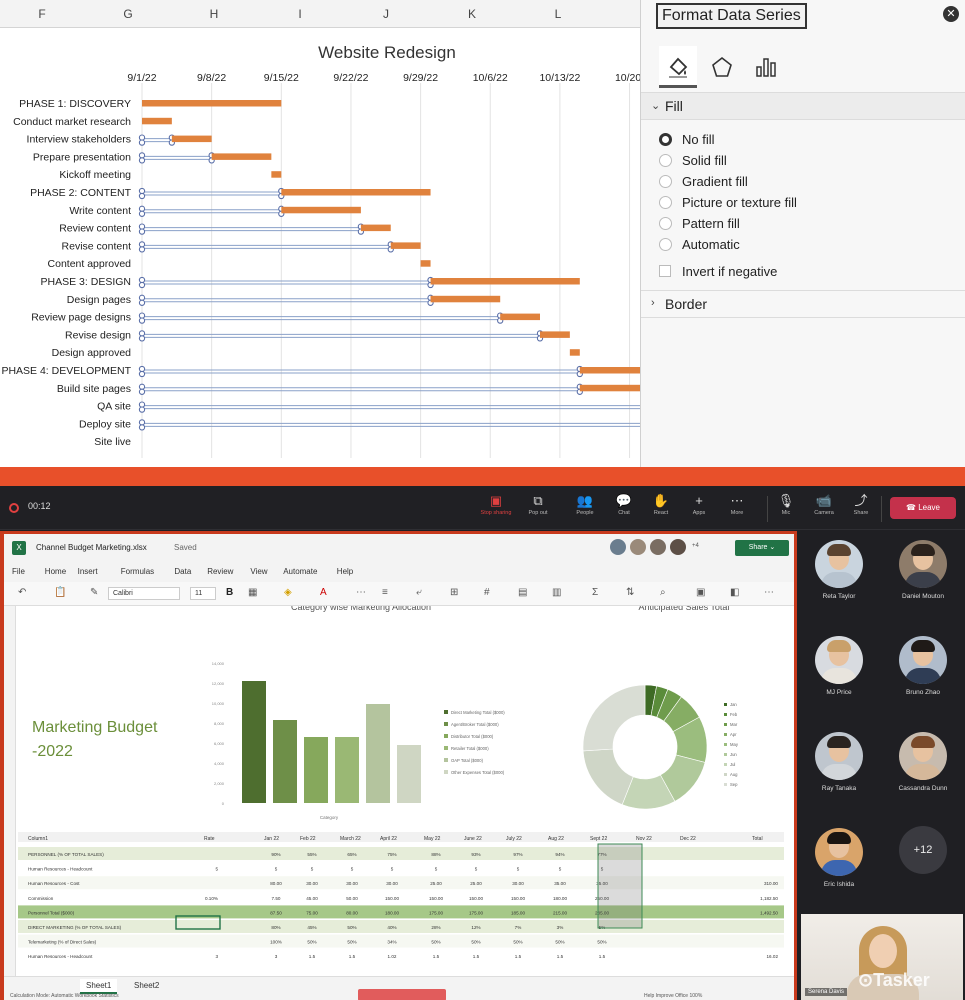  Describe the element at coordinates (209, 839) in the screenshot. I see `column-header: Rate` at that location.